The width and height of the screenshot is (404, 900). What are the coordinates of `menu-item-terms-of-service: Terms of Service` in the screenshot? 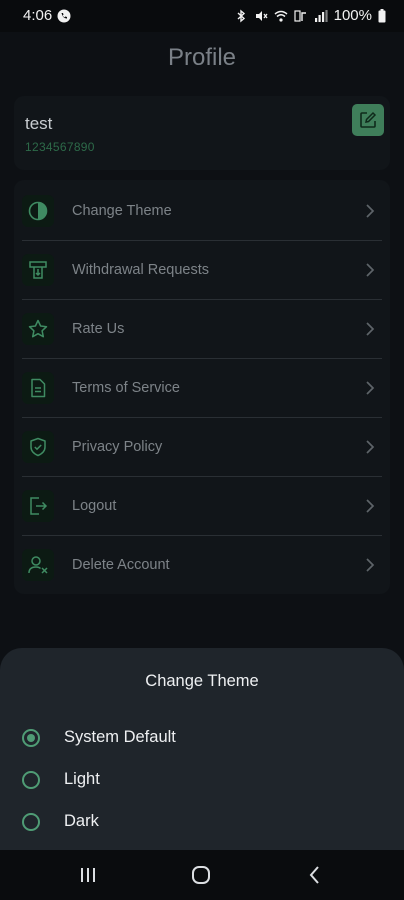 It's located at (202, 388).